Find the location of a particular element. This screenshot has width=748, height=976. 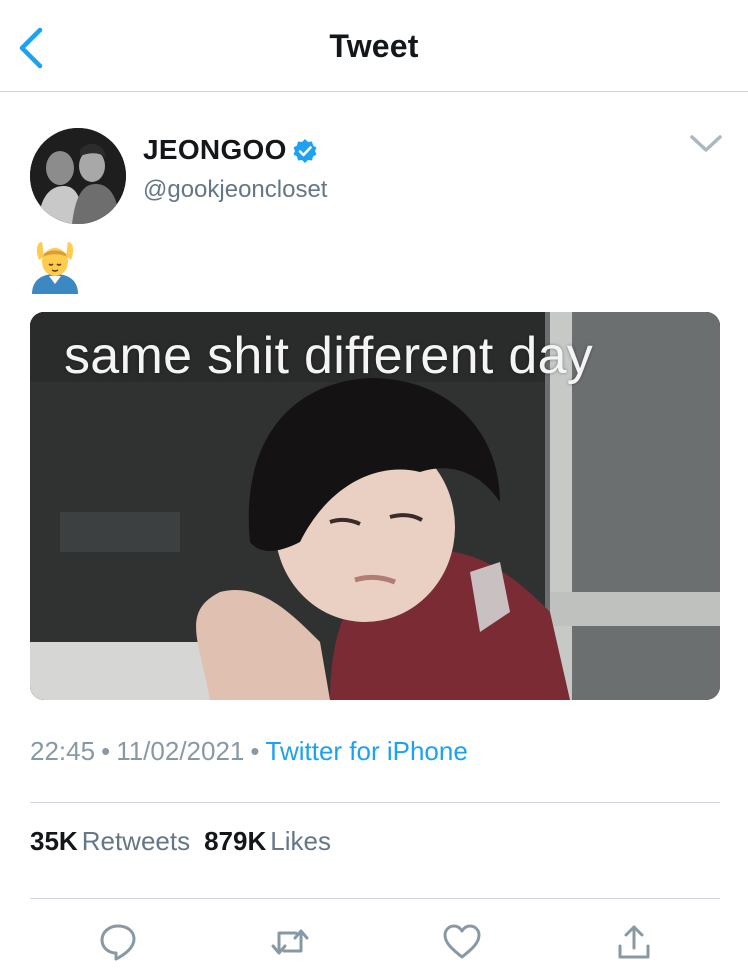

retweets-label: Retweets is located at coordinates (136, 841).